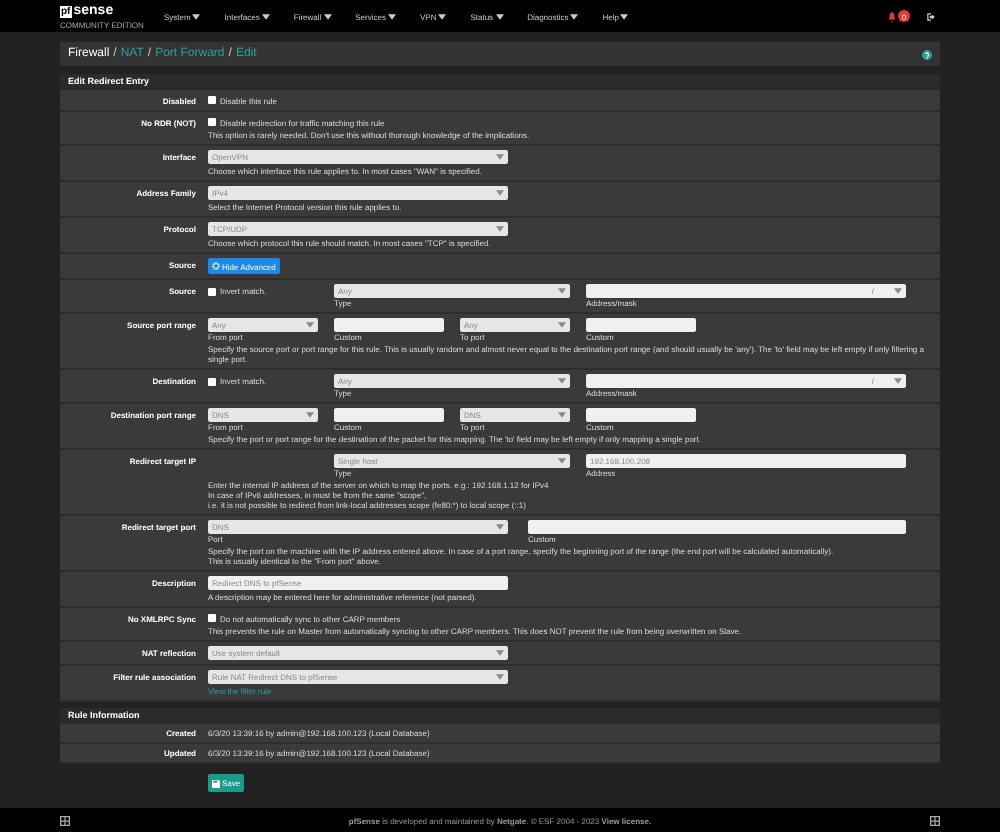  What do you see at coordinates (216, 266) in the screenshot?
I see `gear-icon` at bounding box center [216, 266].